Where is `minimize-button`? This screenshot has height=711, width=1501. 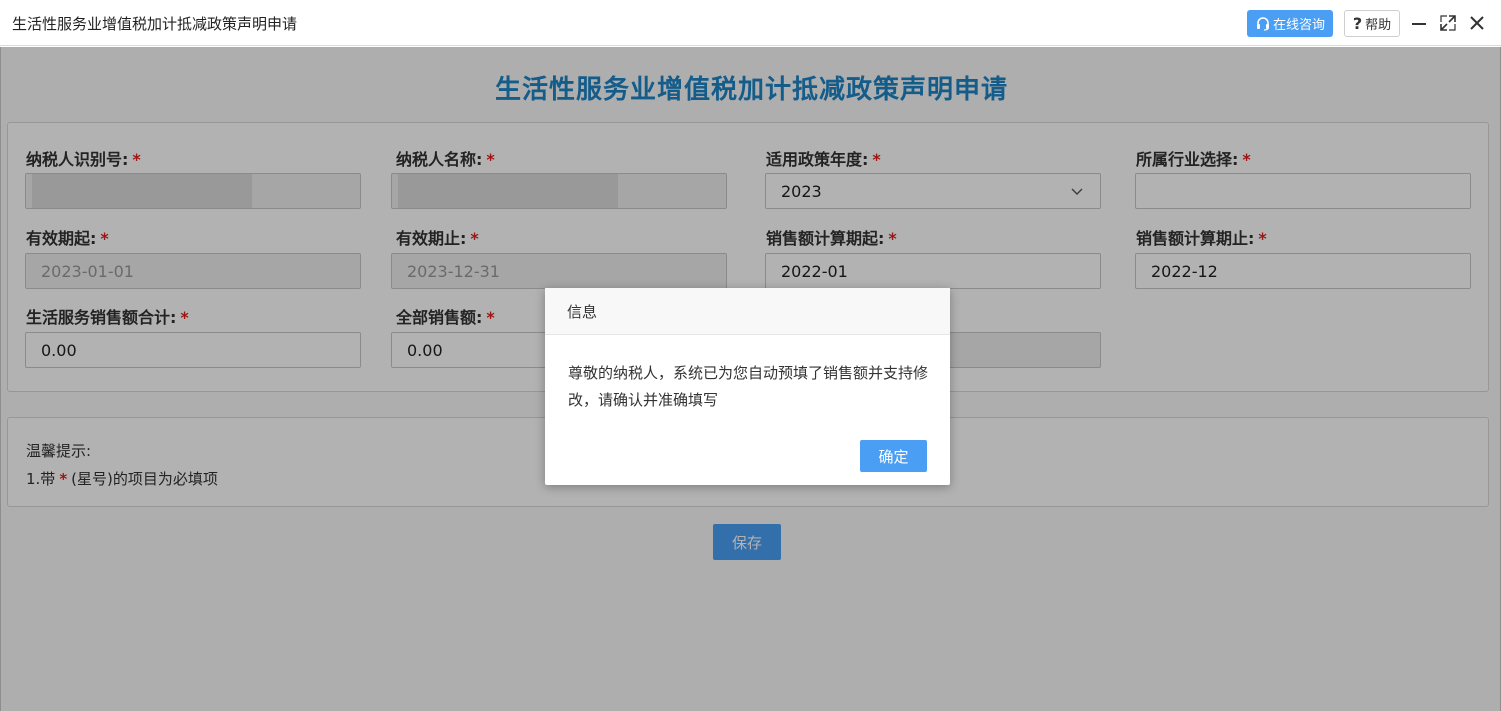 minimize-button is located at coordinates (1419, 23).